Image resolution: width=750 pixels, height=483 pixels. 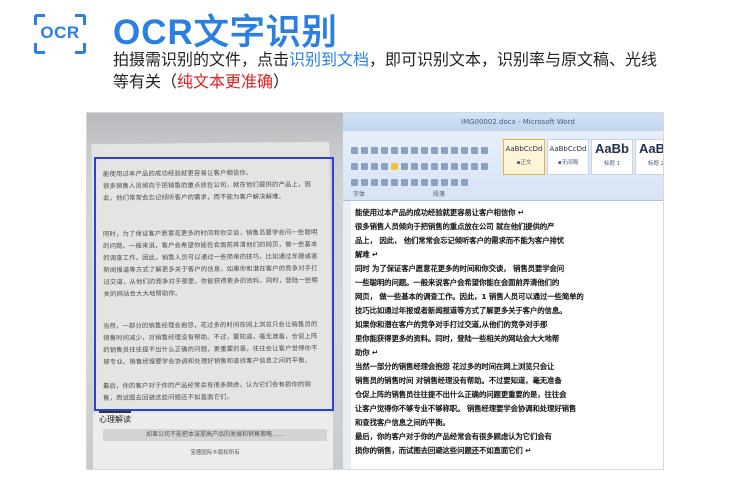 What do you see at coordinates (225, 81) in the screenshot?
I see `plain-text-note: 纯文本更准确` at bounding box center [225, 81].